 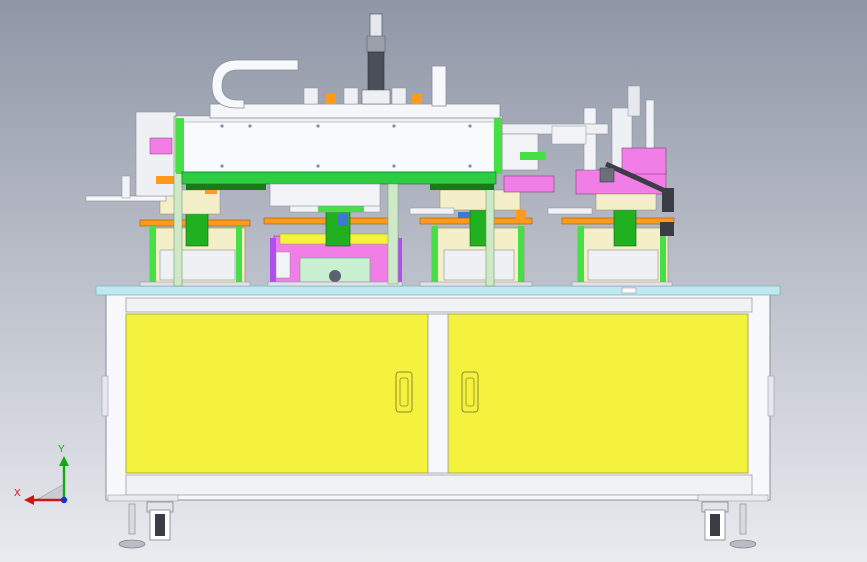 What do you see at coordinates (629, 290) in the screenshot?
I see `tabletop-bracket` at bounding box center [629, 290].